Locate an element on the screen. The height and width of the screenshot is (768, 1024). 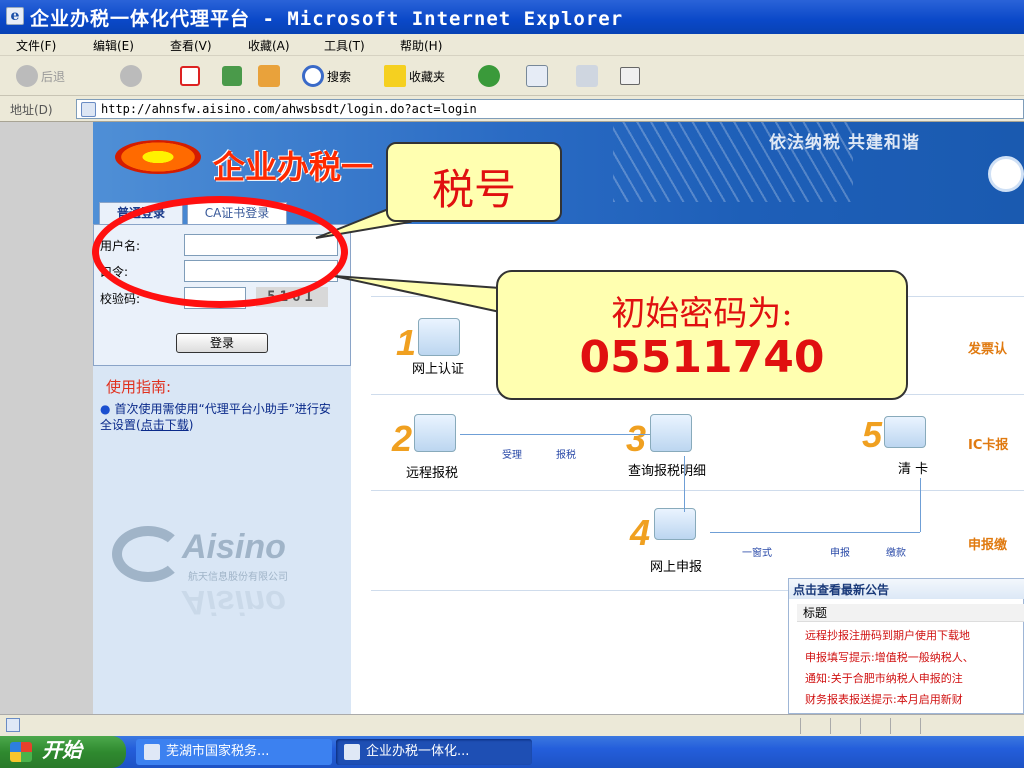
password-callout-line2: 05511740 is located at coordinates (702, 357).